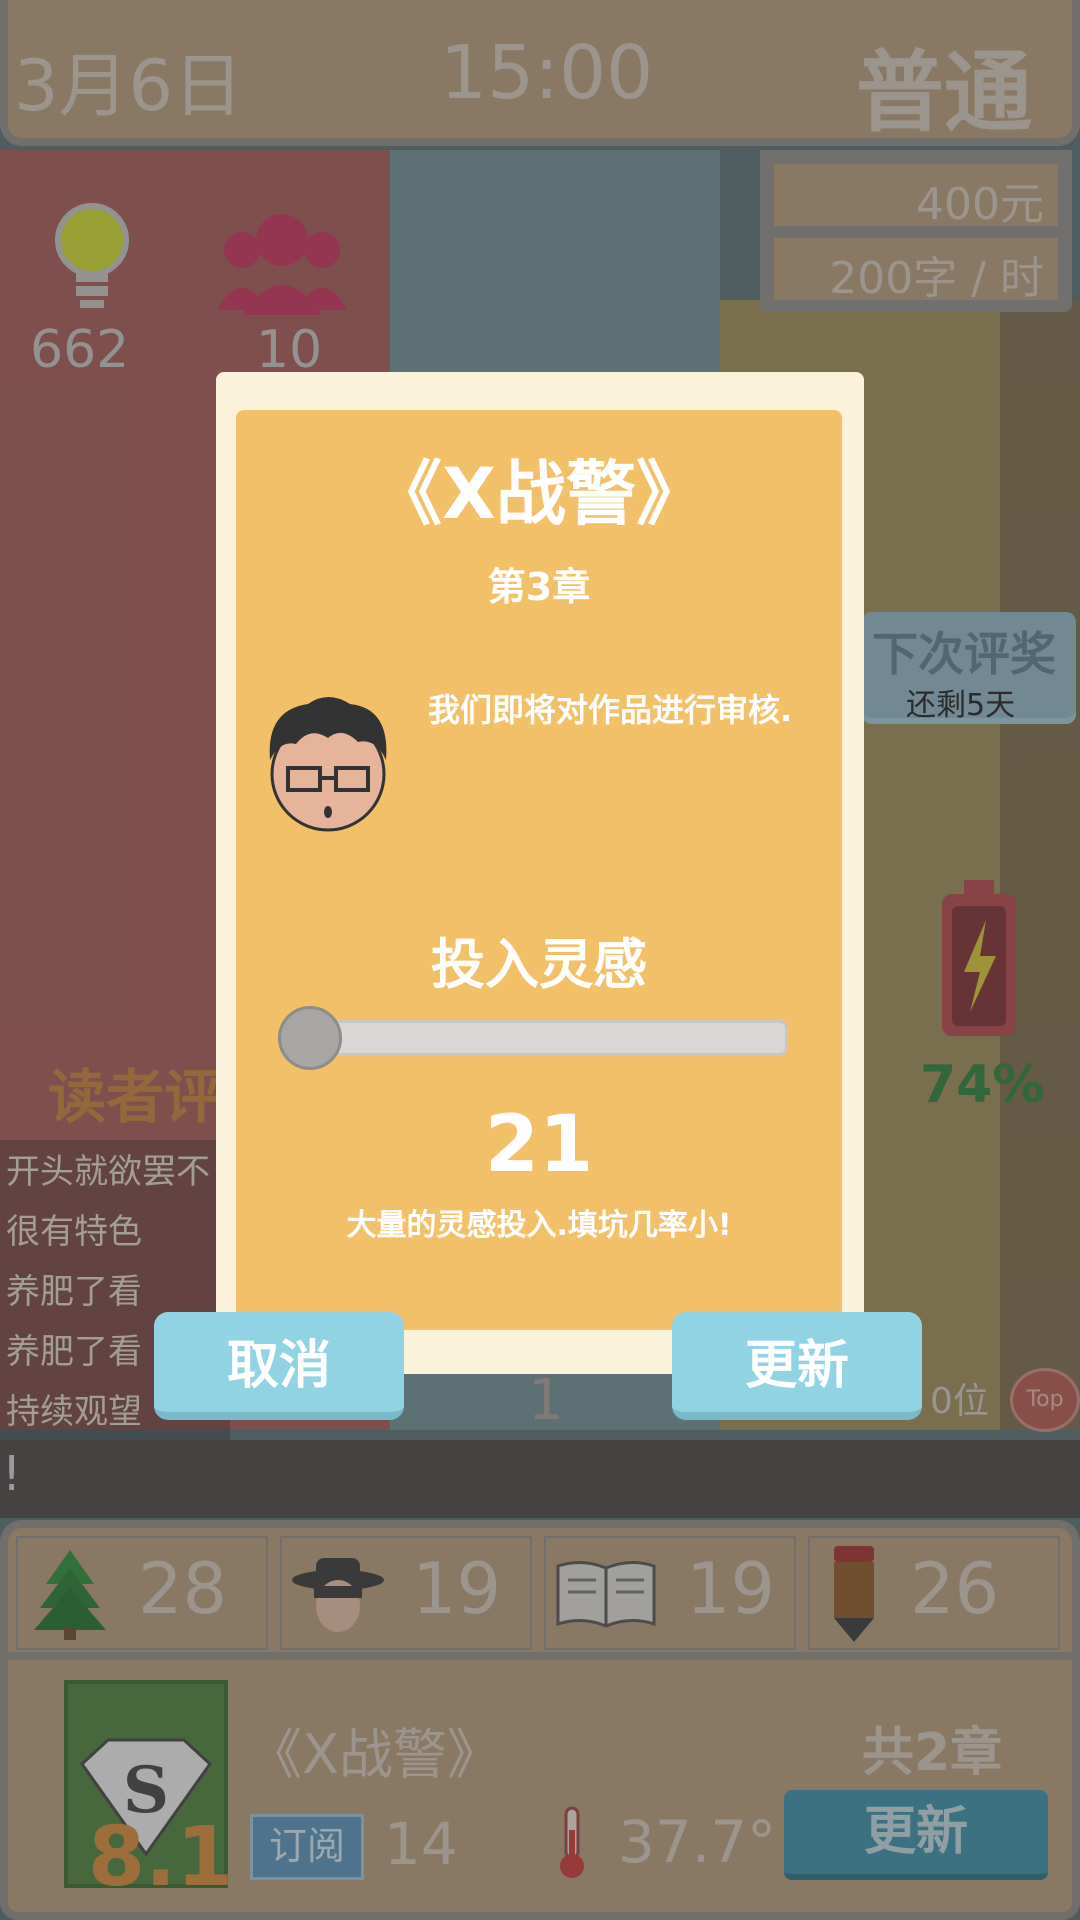 The height and width of the screenshot is (1920, 1080). Describe the element at coordinates (310, 1038) in the screenshot. I see `slider-knob` at that location.